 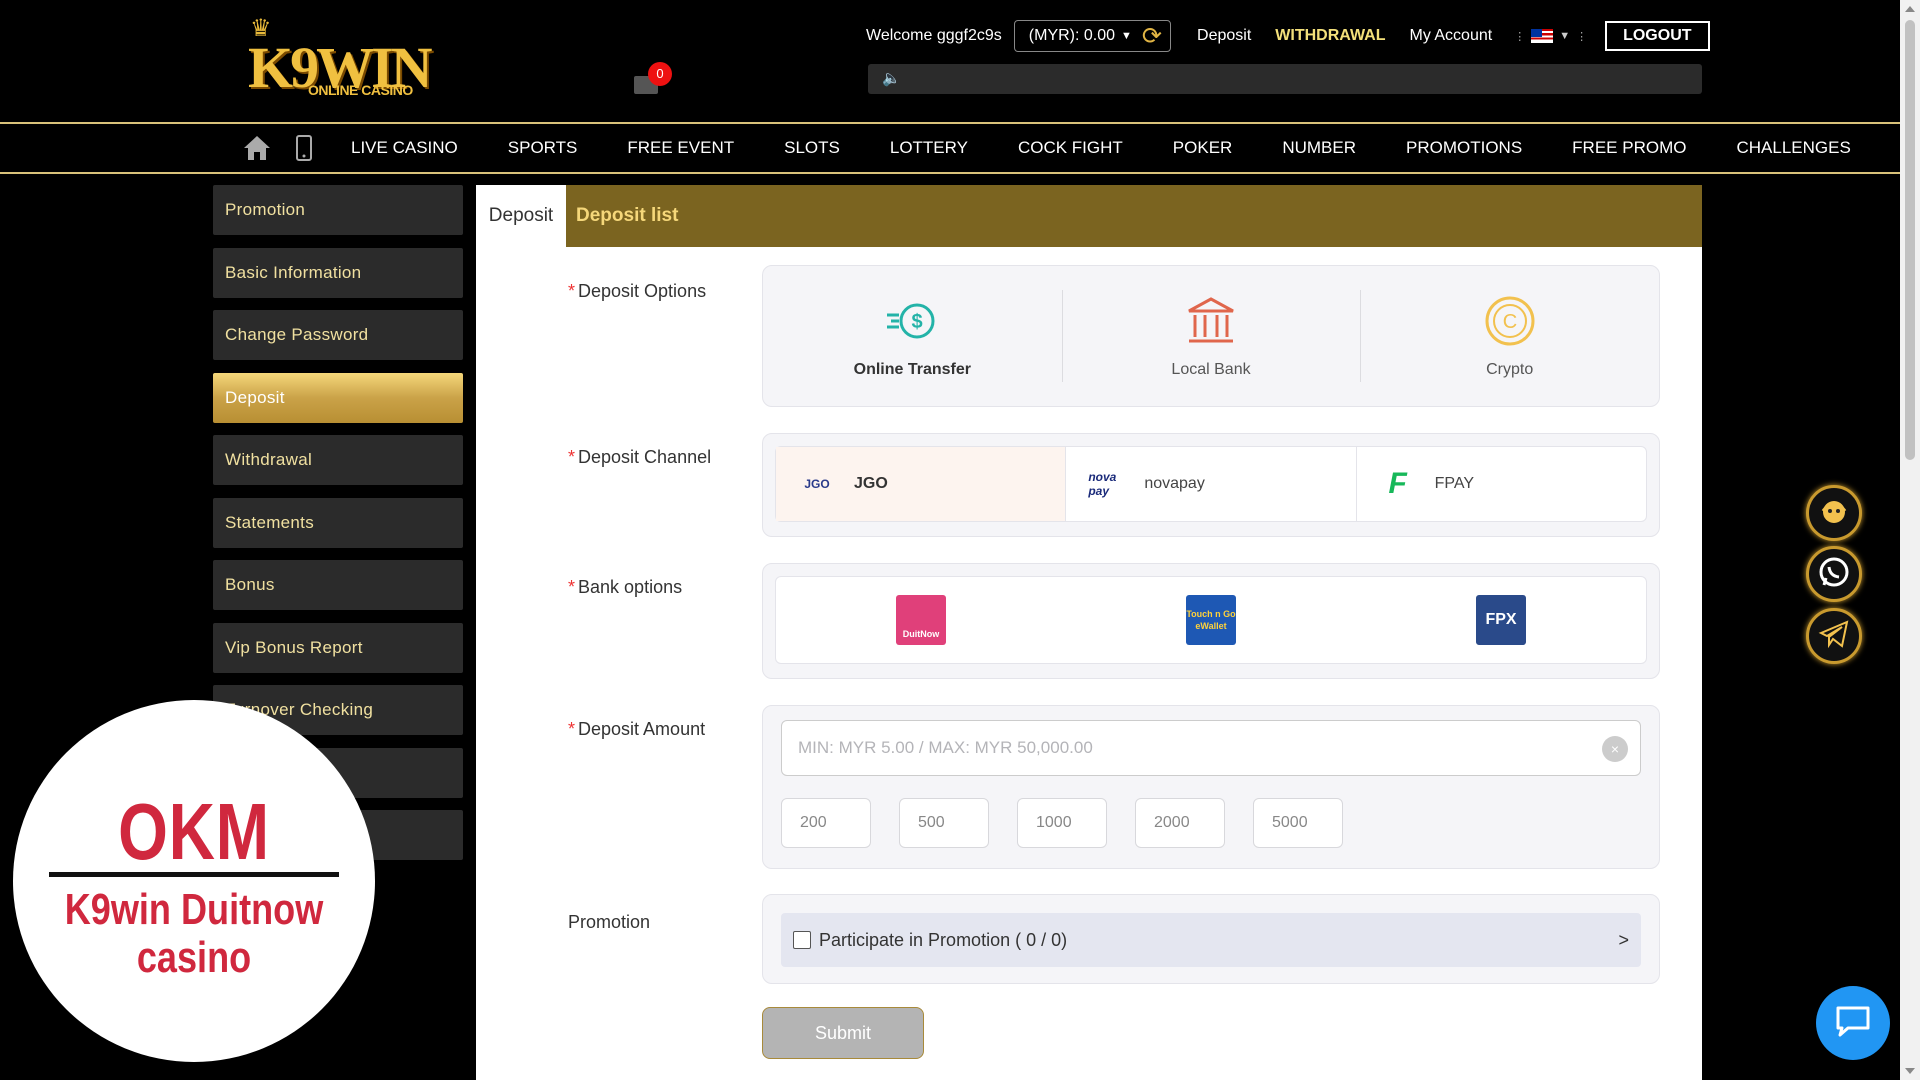 What do you see at coordinates (1330, 36) in the screenshot?
I see `withdrawal-link: WITHDRAWAL` at bounding box center [1330, 36].